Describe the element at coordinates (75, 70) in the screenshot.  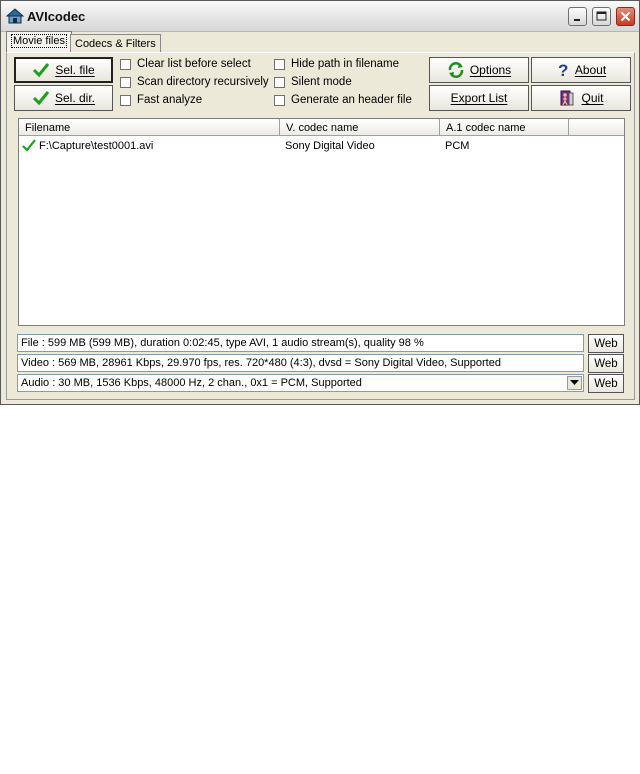
I see `select-file-label: Sel. file` at that location.